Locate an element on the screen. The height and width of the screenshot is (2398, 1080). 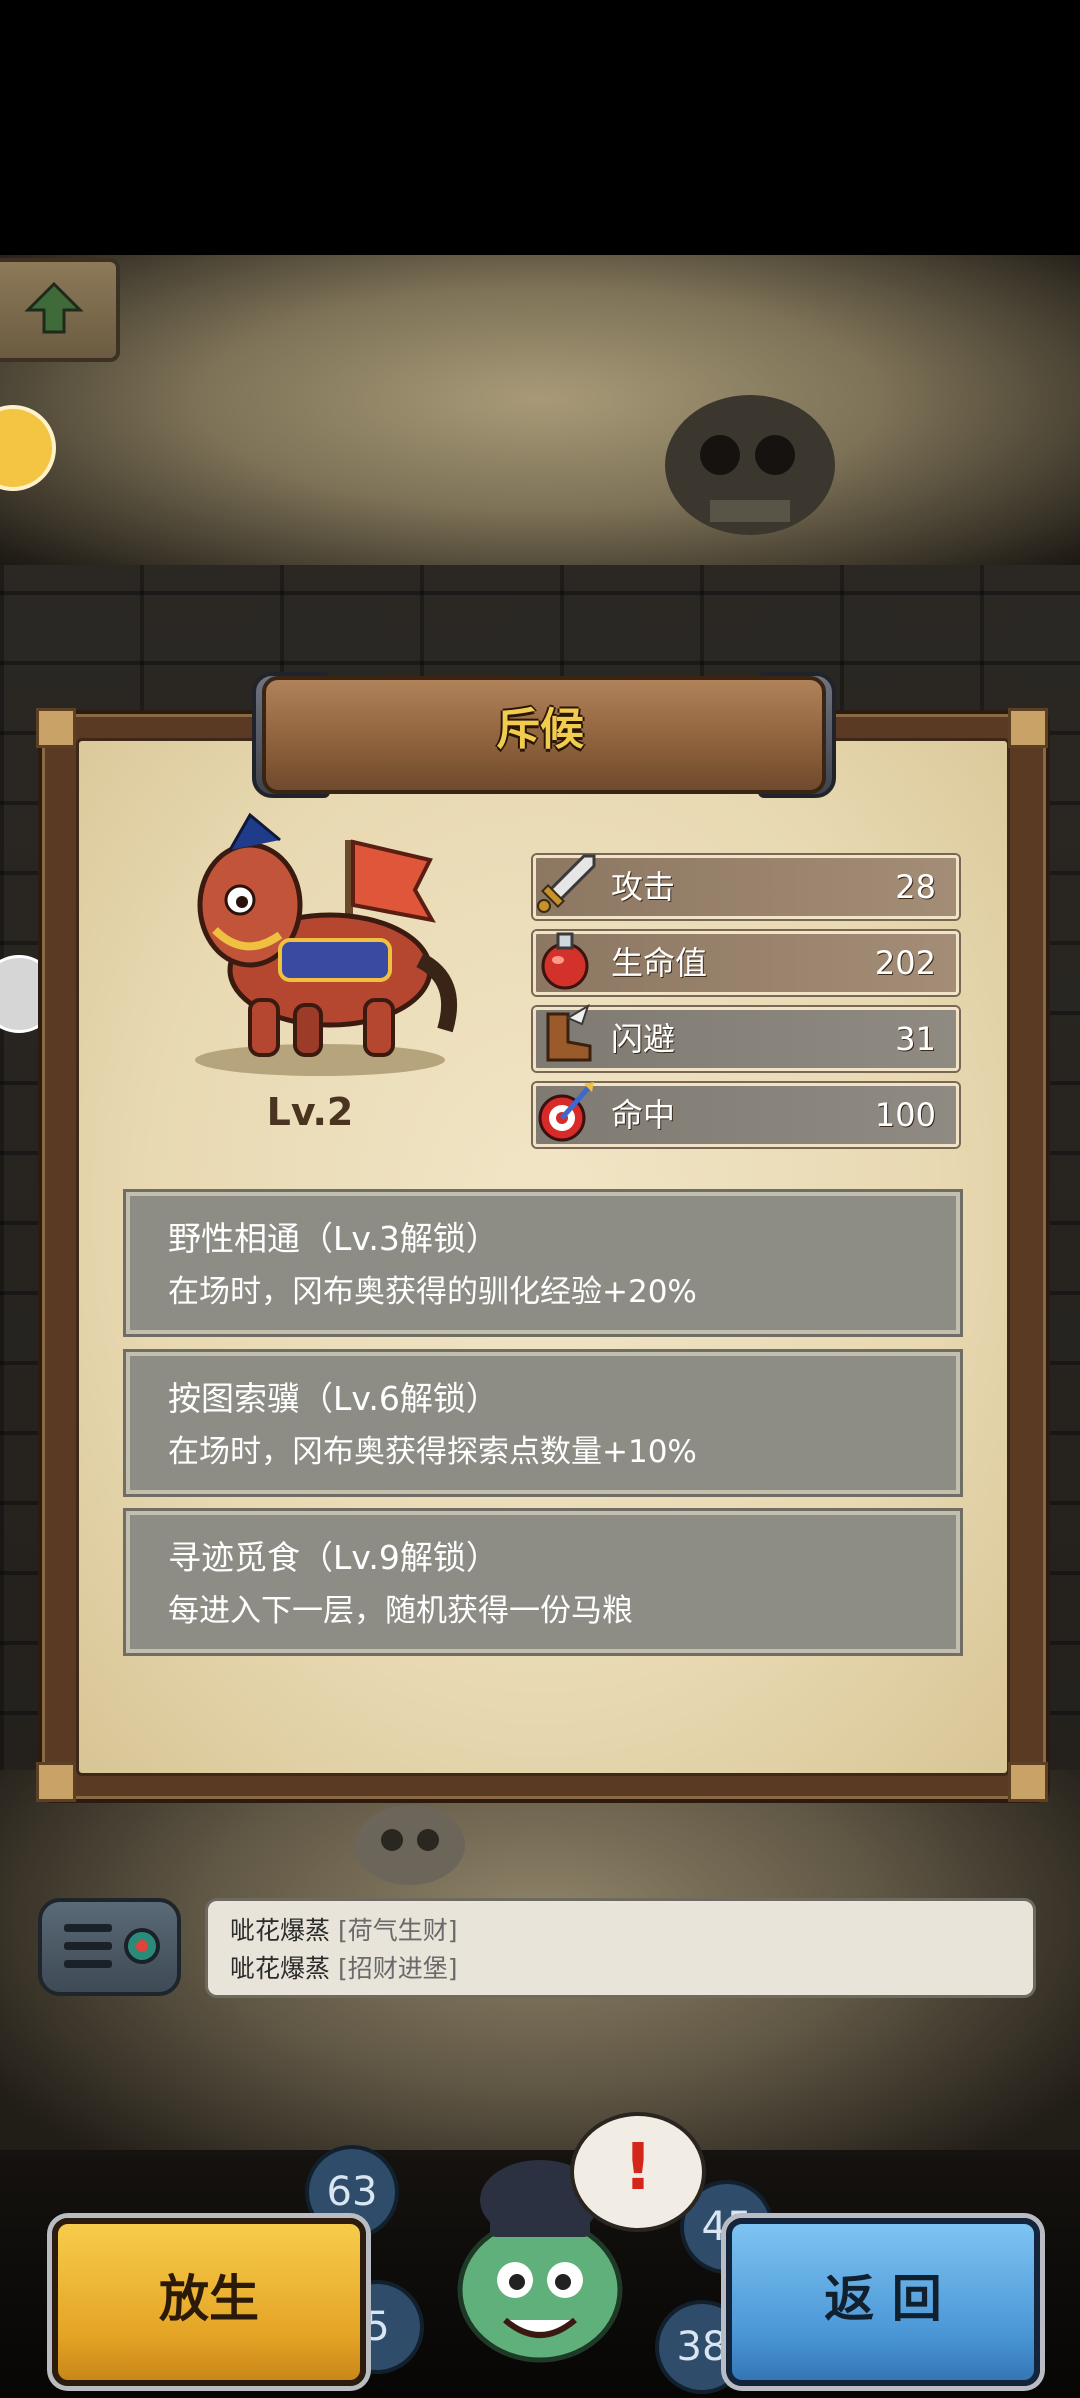
stat-hit: 命中 100 is located at coordinates (746, 1114).